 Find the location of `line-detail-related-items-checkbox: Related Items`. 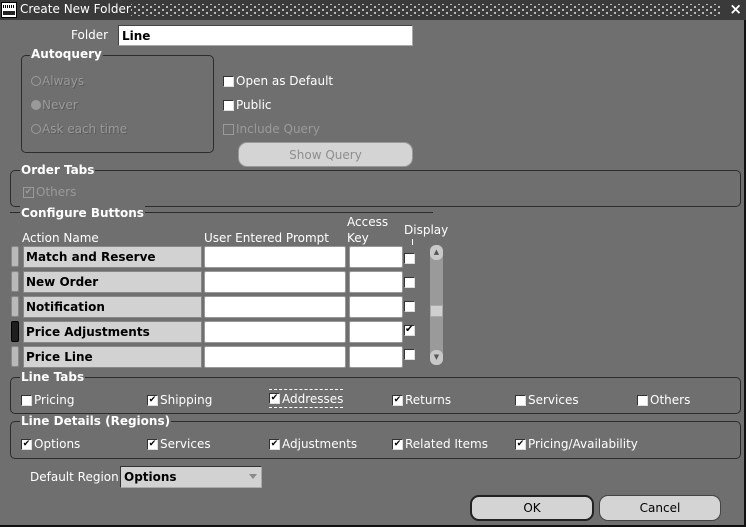

line-detail-related-items-checkbox: Related Items is located at coordinates (440, 444).